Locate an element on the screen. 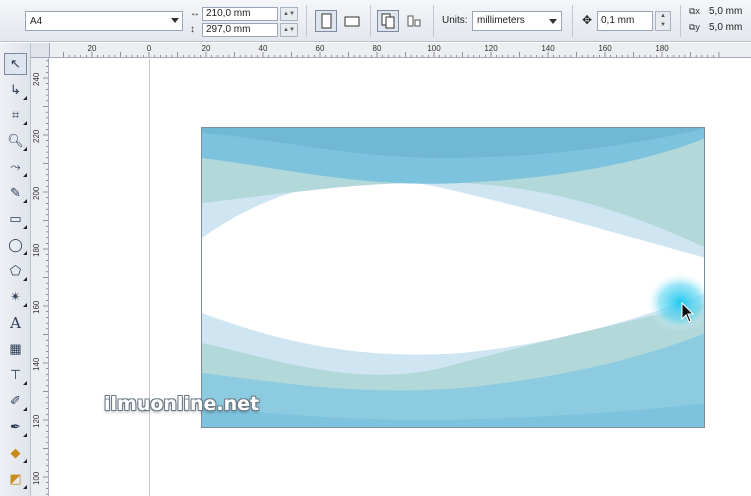 This screenshot has height=496, width=751. polygon-tool-button: ⬠ is located at coordinates (15, 271).